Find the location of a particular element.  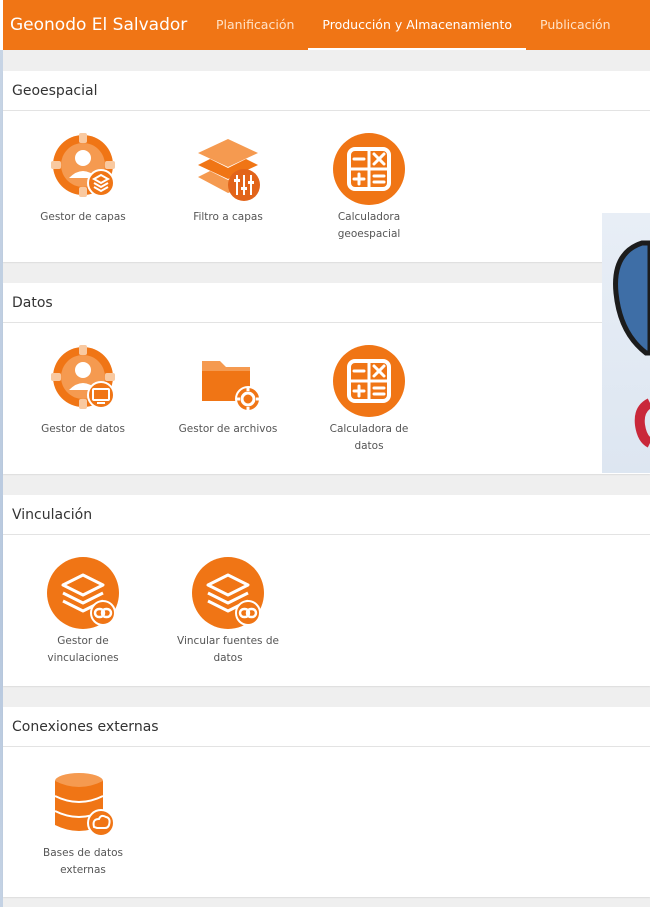

user-gear-layers-icon is located at coordinates (83, 165).